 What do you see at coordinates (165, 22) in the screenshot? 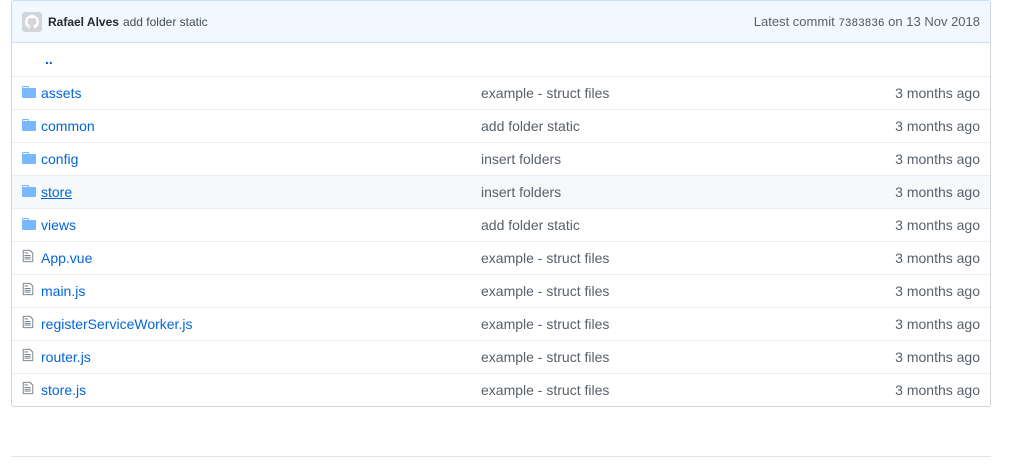
I see `commit-message: add folder static` at bounding box center [165, 22].